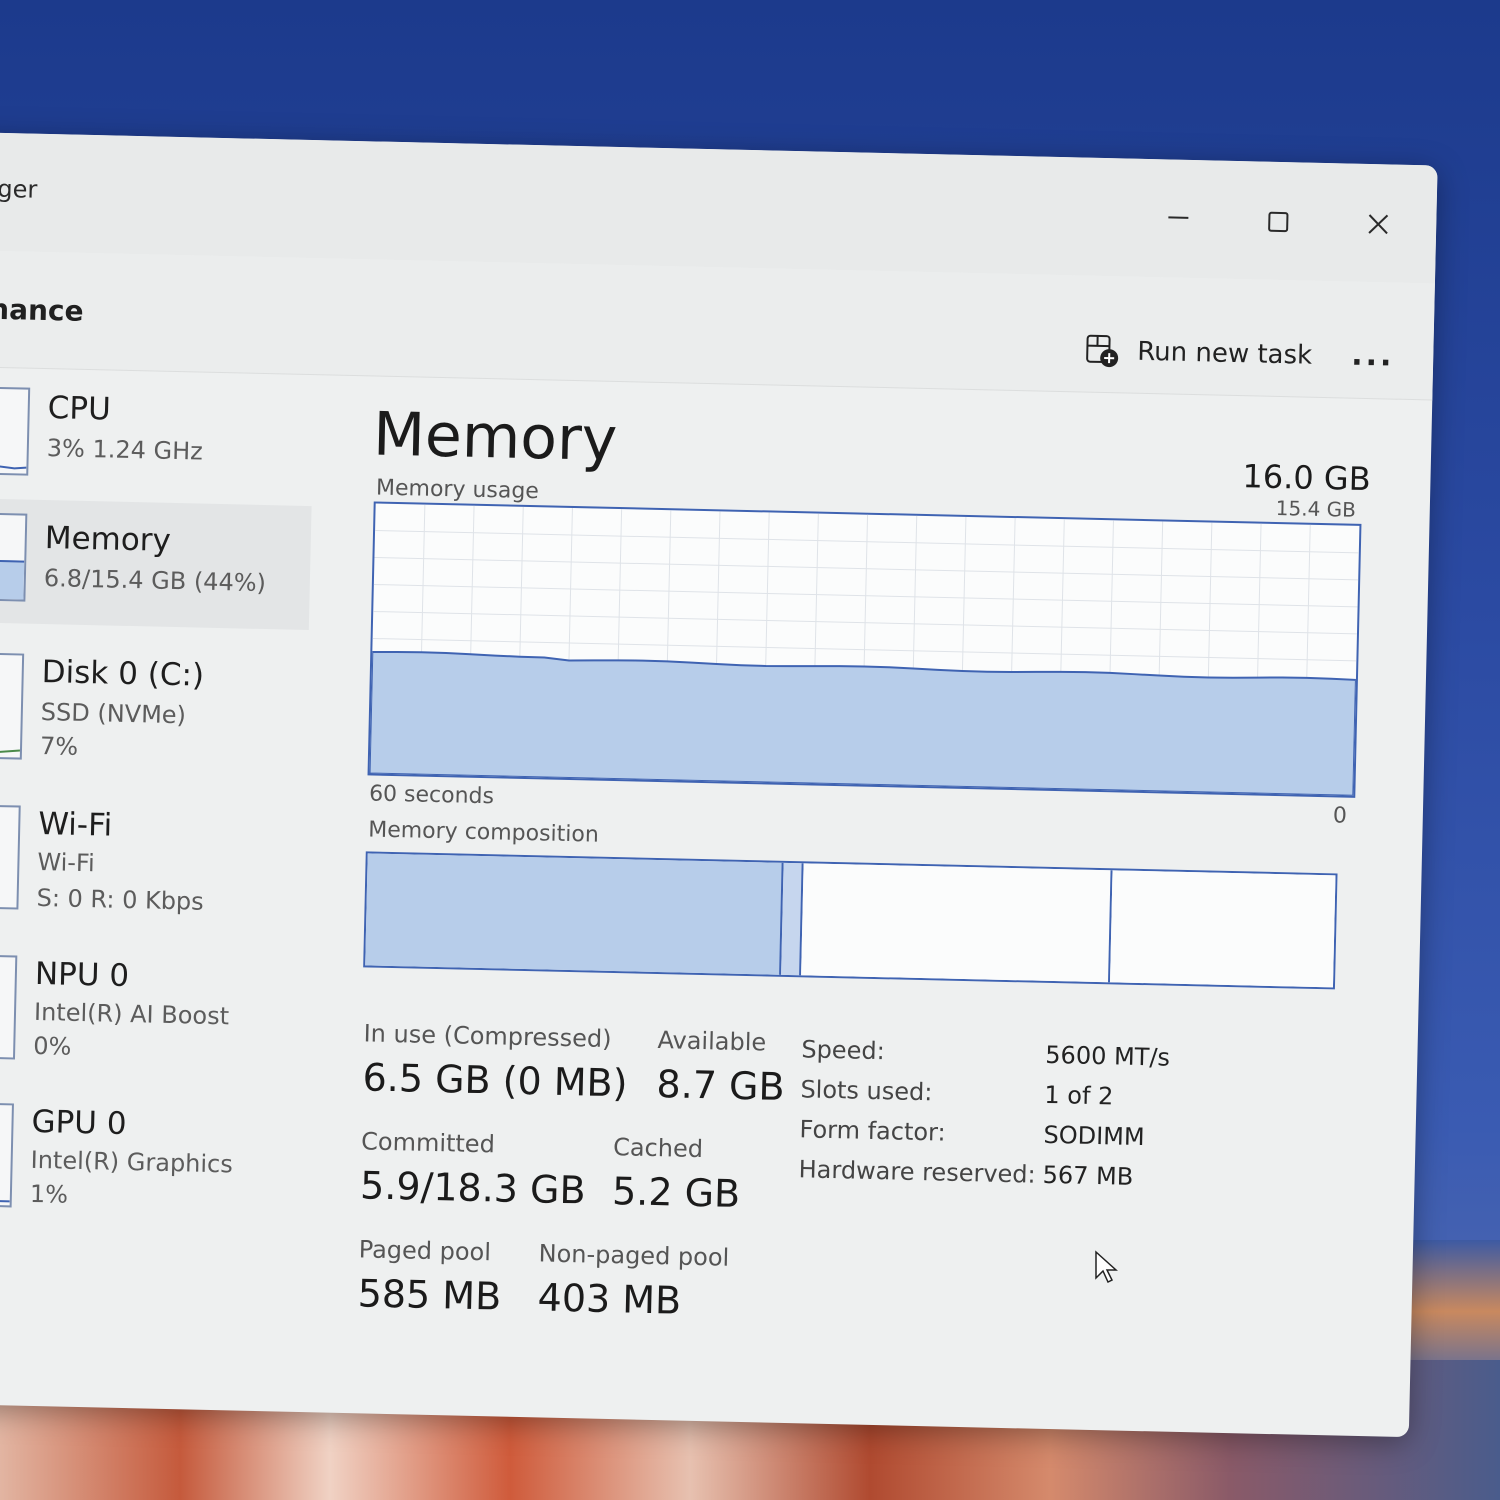 The width and height of the screenshot is (1500, 1500). What do you see at coordinates (52, 1046) in the screenshot?
I see `sidebar-item-detail-2: 0%` at bounding box center [52, 1046].